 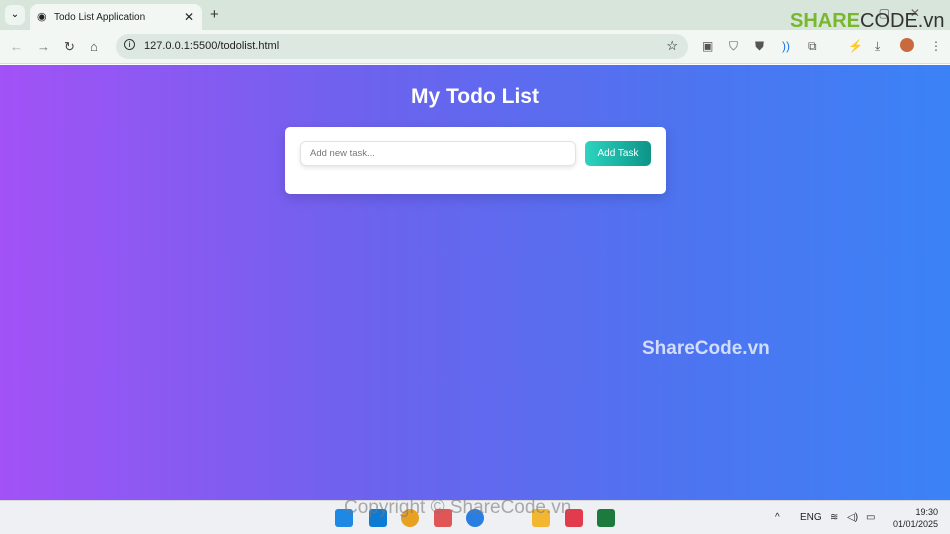 I want to click on watermark: ShareCode.vn, so click(x=706, y=348).